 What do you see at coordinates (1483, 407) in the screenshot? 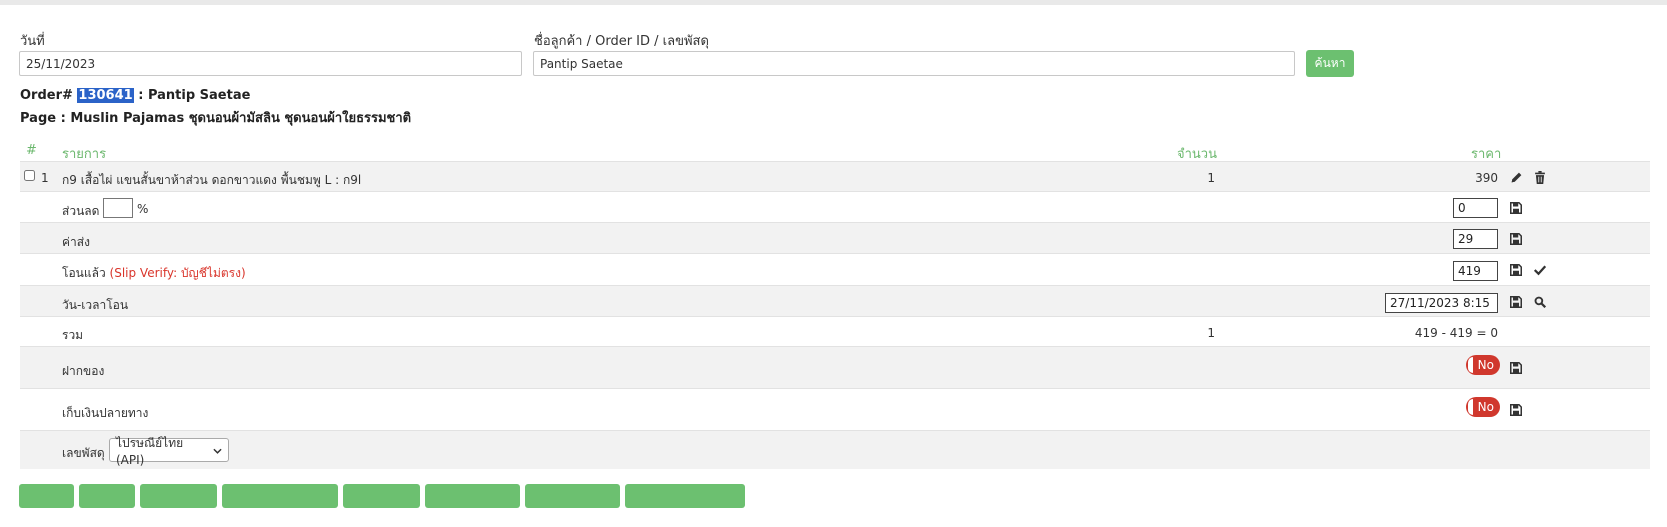
I see `cod-toggle: No` at bounding box center [1483, 407].